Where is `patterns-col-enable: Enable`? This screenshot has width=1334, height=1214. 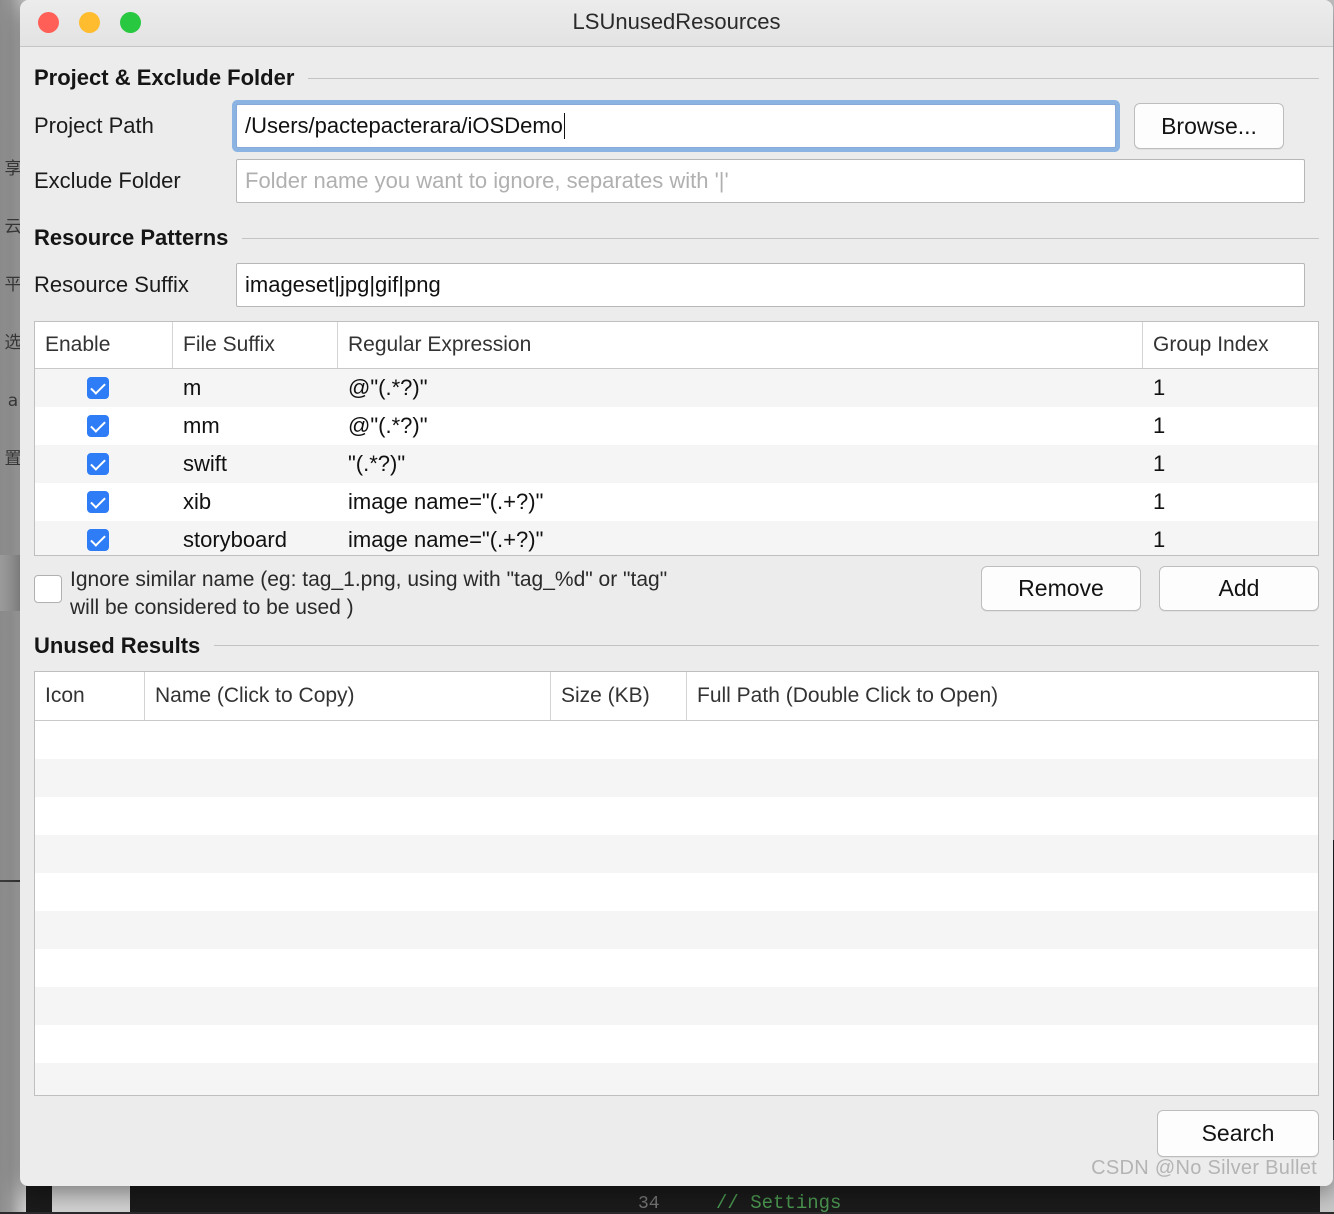
patterns-col-enable: Enable is located at coordinates (104, 345).